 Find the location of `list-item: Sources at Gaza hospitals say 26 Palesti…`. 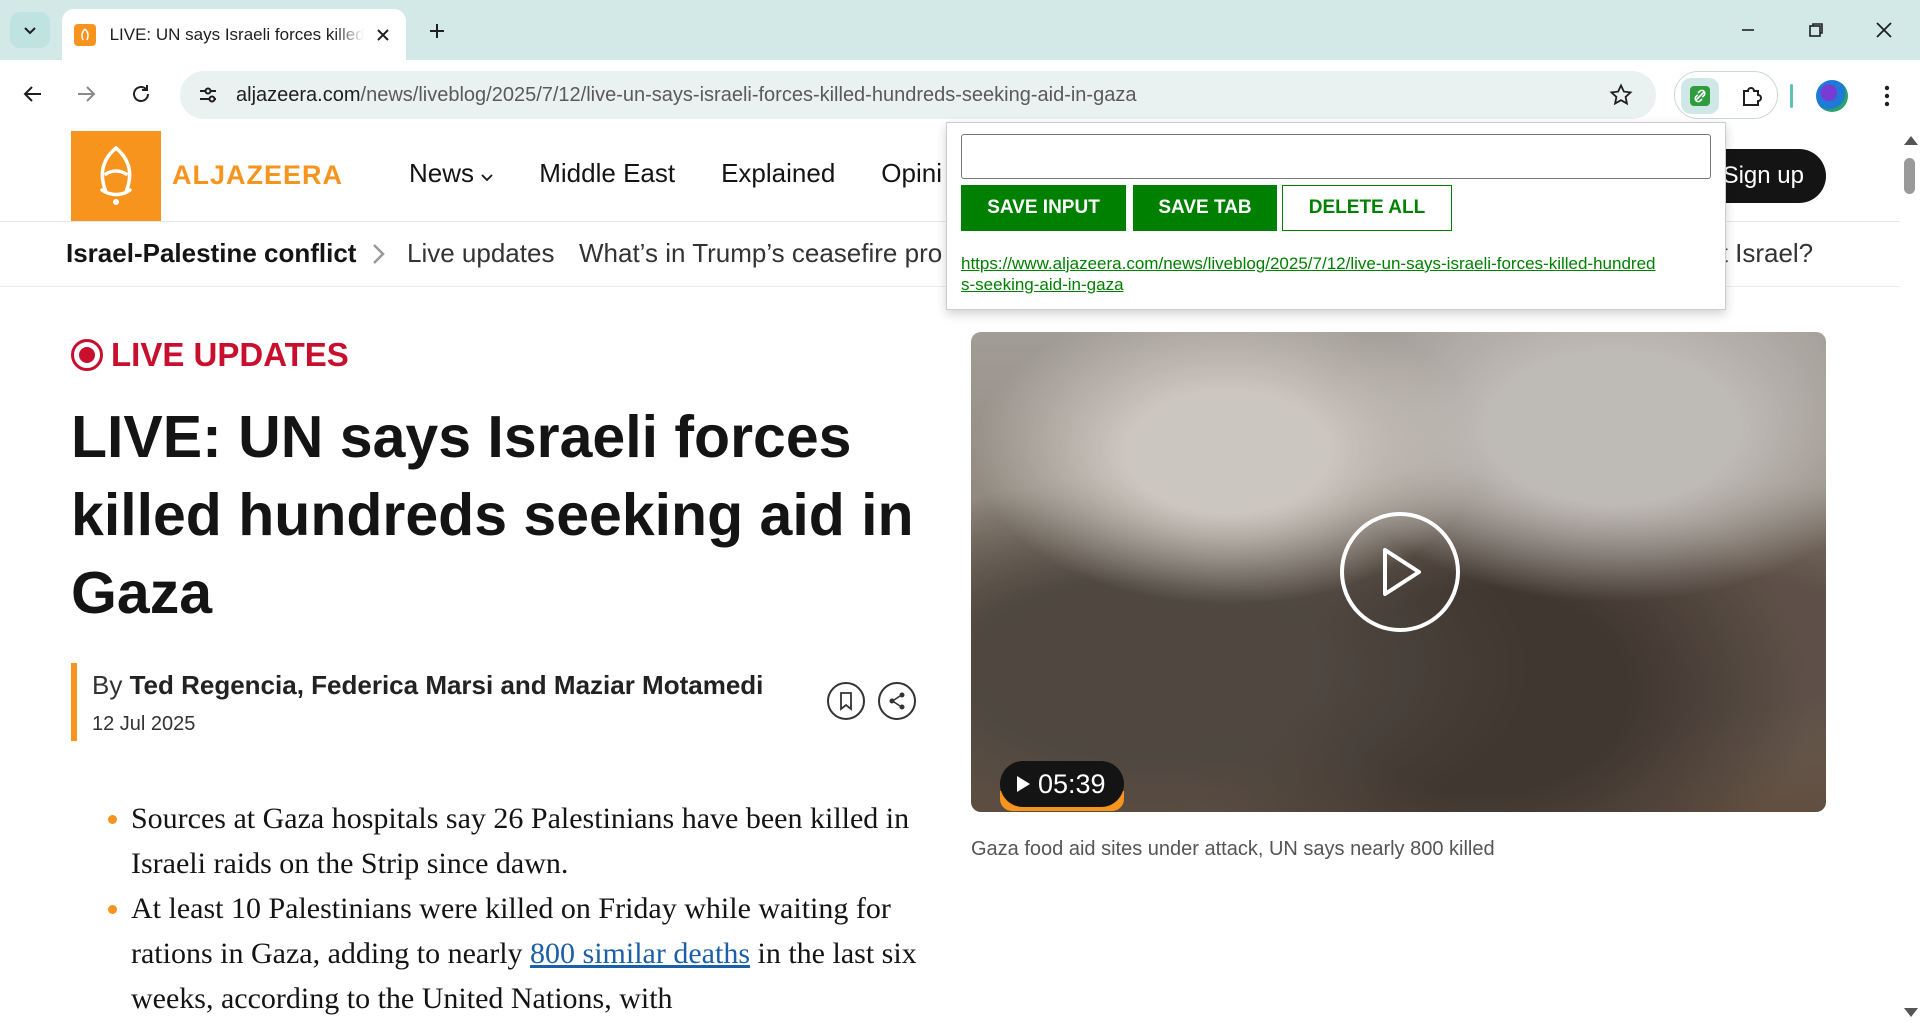

list-item: Sources at Gaza hospitals say 26 Palesti… is located at coordinates (518, 841).